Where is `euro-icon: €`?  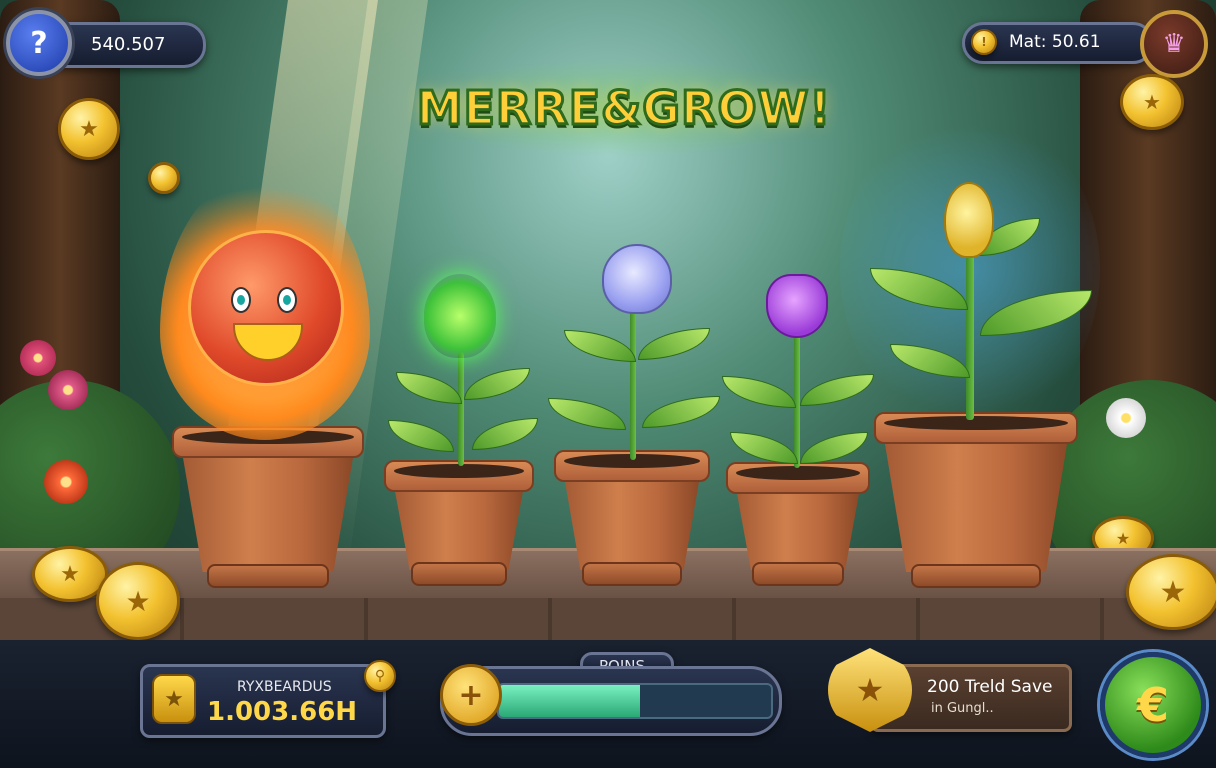
euro-icon: € is located at coordinates (1152, 705).